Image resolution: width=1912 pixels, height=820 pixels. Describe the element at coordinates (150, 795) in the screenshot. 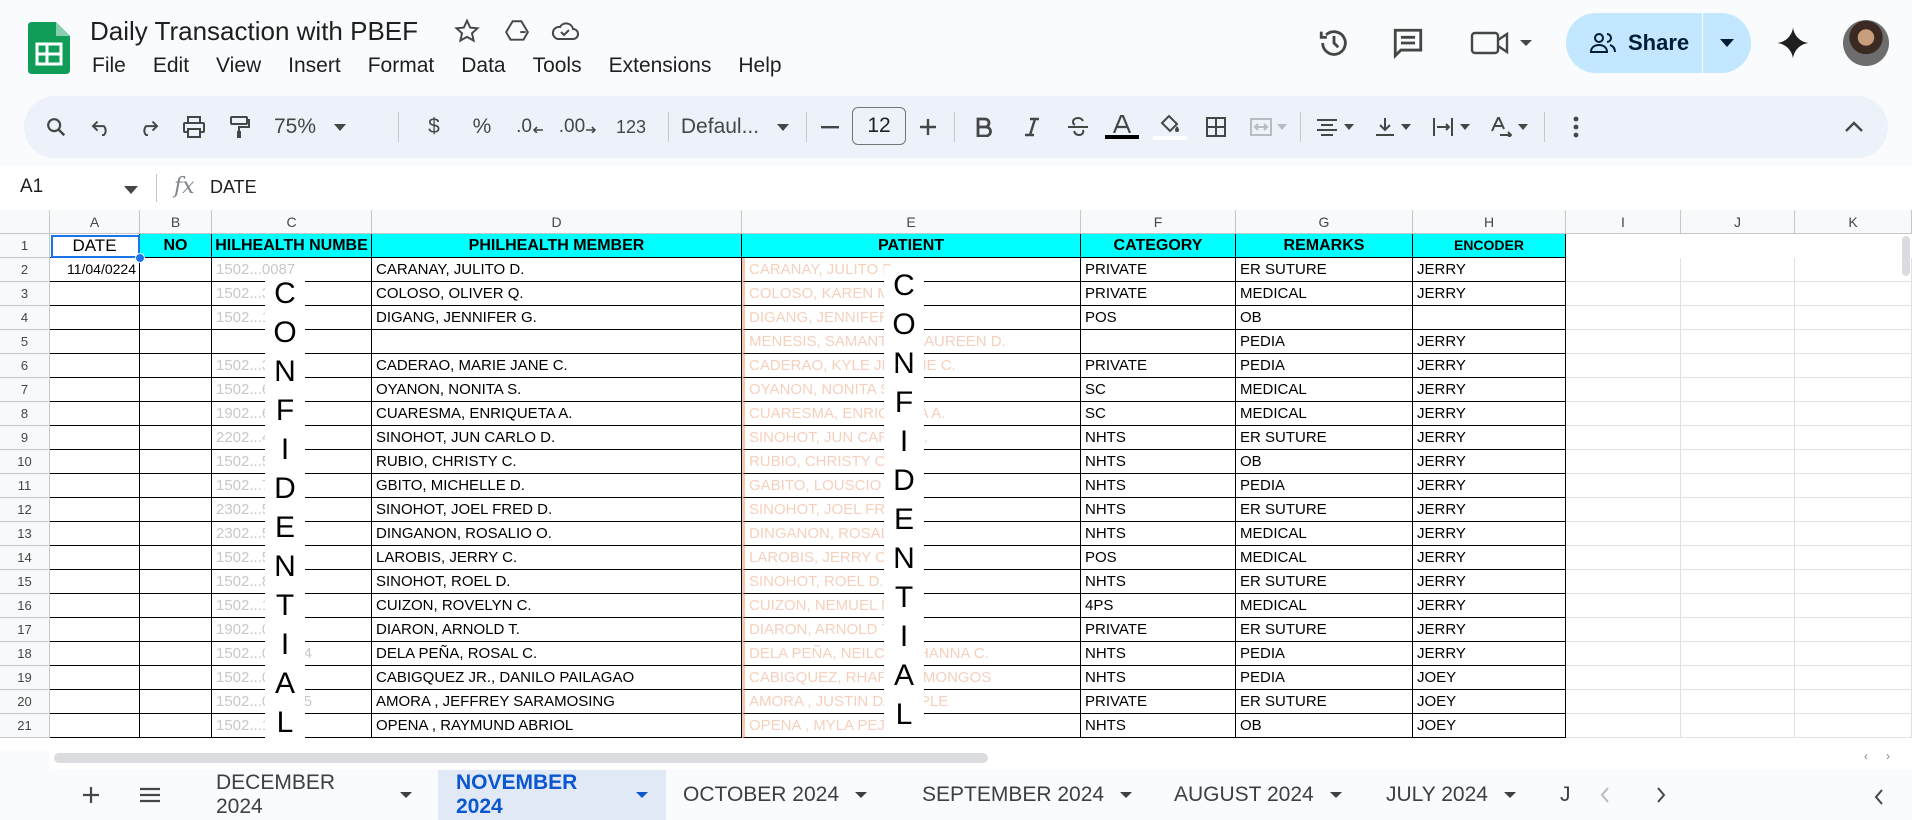

I see `all-sheets-icon` at that location.